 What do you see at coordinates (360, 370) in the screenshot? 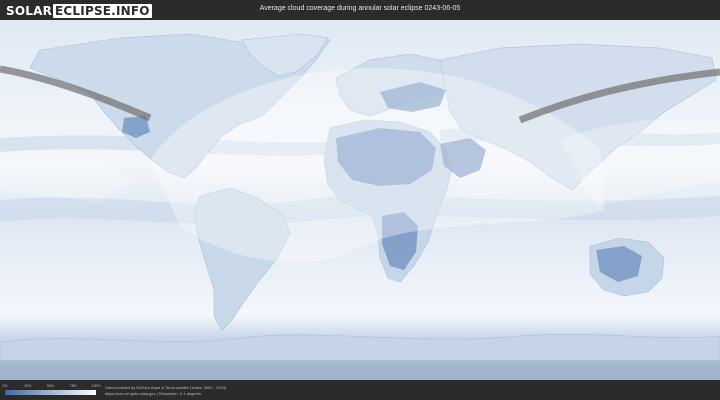
I see `polar-haze` at bounding box center [360, 370].